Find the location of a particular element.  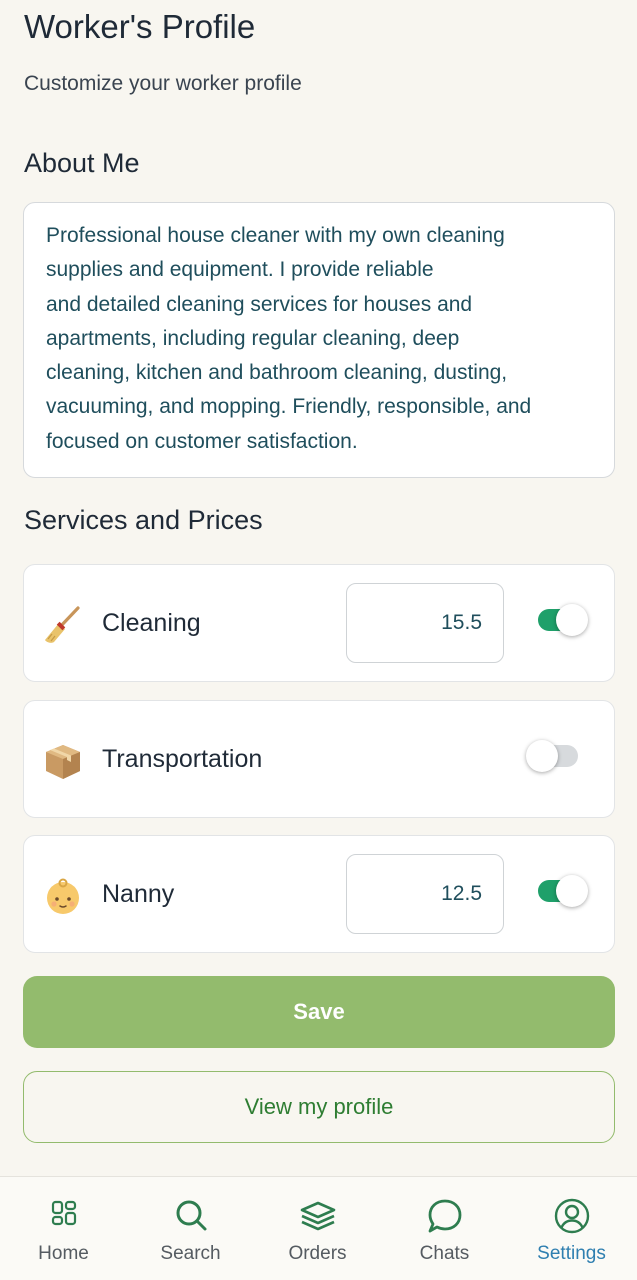

baby-icon is located at coordinates (63, 896).